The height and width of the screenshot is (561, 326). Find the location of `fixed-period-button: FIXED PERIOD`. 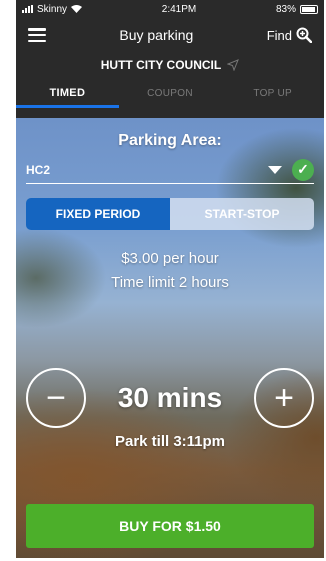

fixed-period-button: FIXED PERIOD is located at coordinates (98, 214).